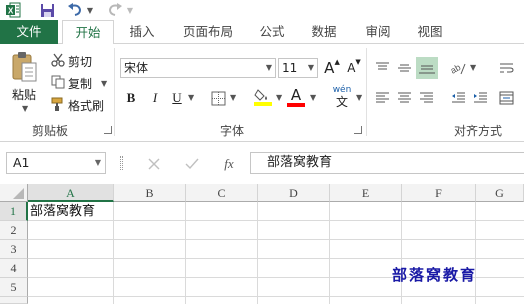 This screenshot has height=304, width=524. Describe the element at coordinates (136, 68) in the screenshot. I see `font-name-value: 宋体` at that location.